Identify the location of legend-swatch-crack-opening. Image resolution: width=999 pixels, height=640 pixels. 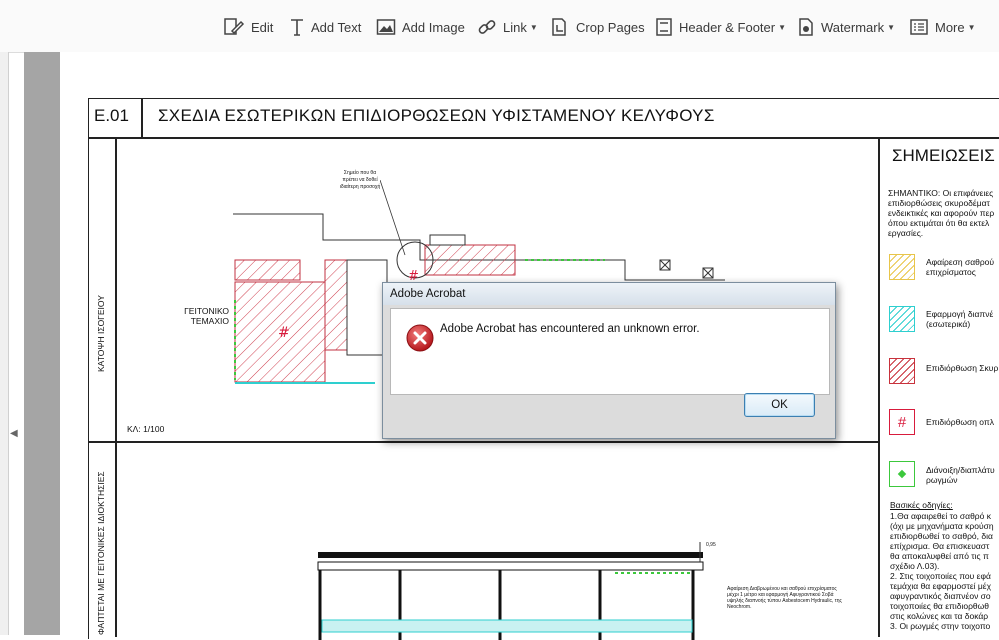
(902, 474).